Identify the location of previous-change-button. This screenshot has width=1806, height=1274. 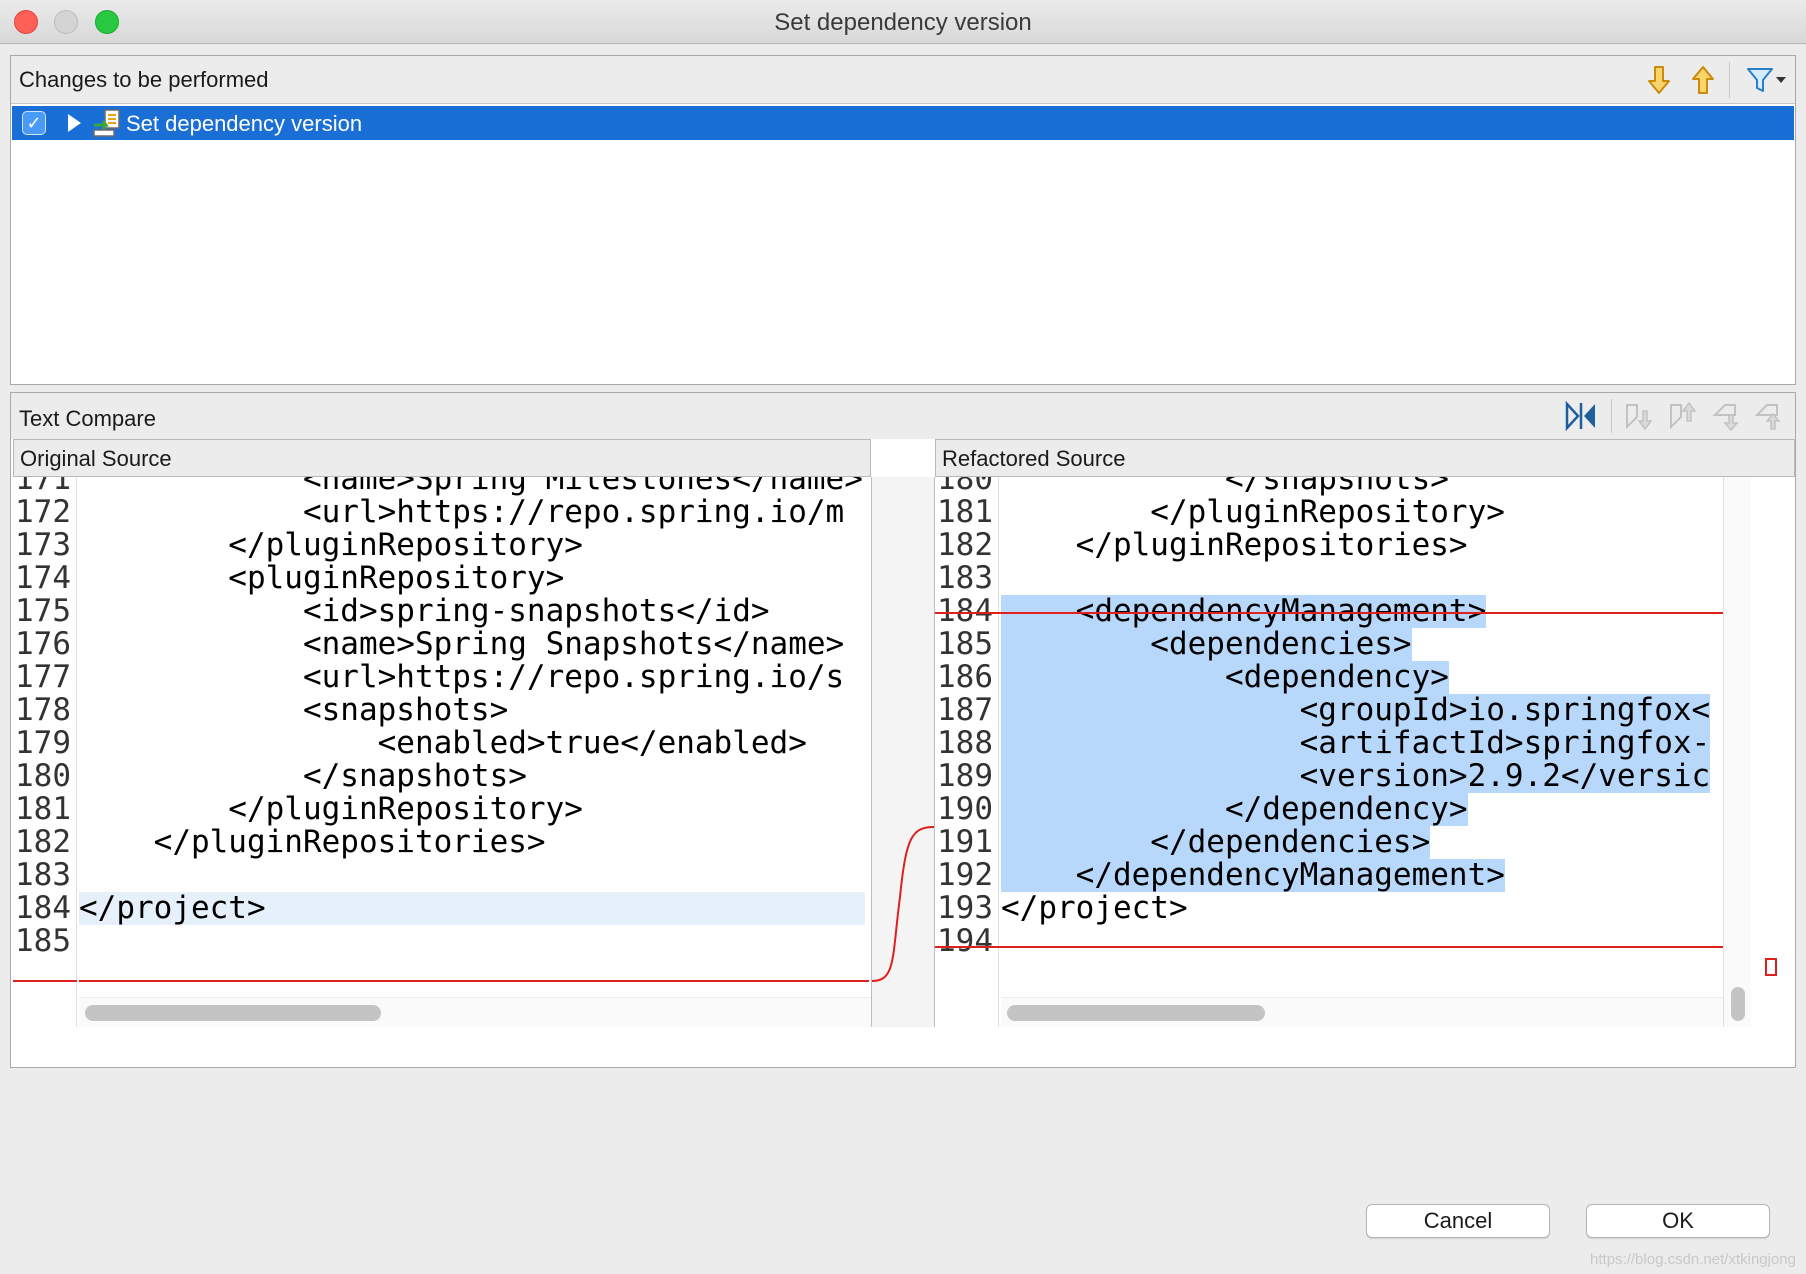
(1703, 80).